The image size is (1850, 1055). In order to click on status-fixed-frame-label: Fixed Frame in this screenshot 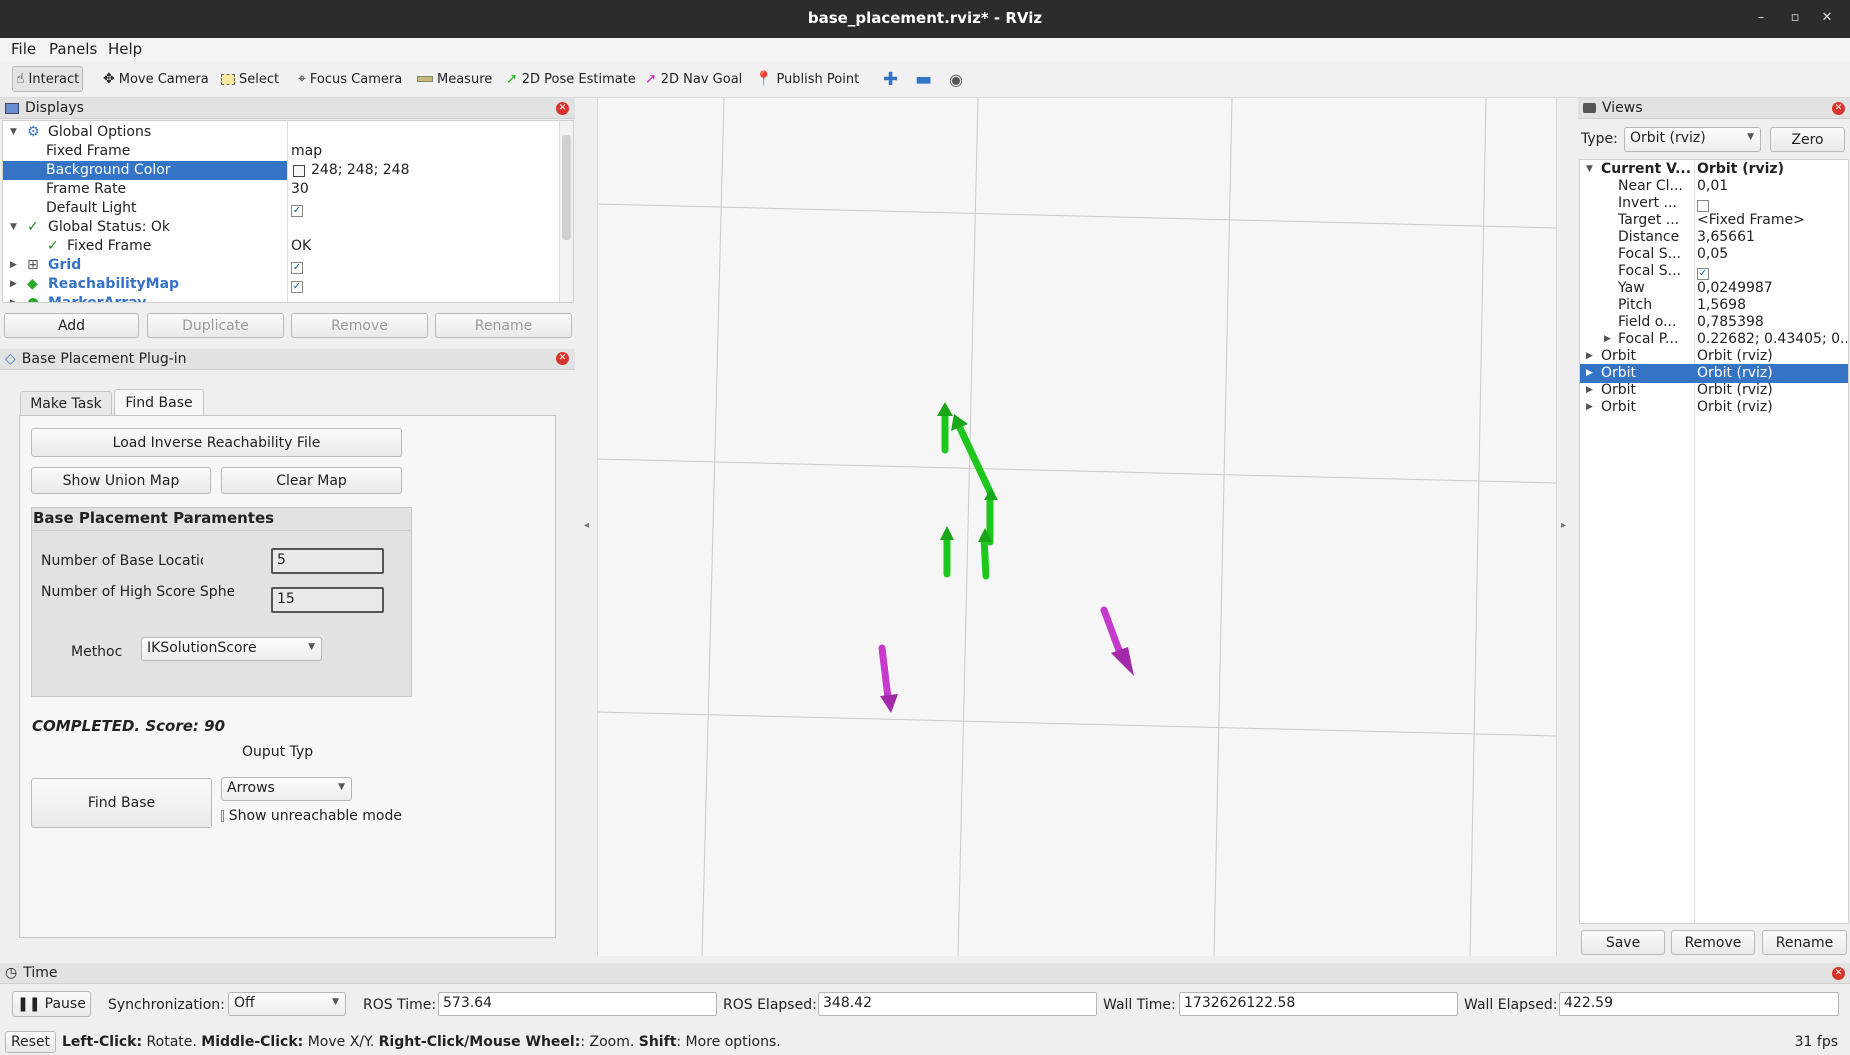, I will do `click(109, 246)`.